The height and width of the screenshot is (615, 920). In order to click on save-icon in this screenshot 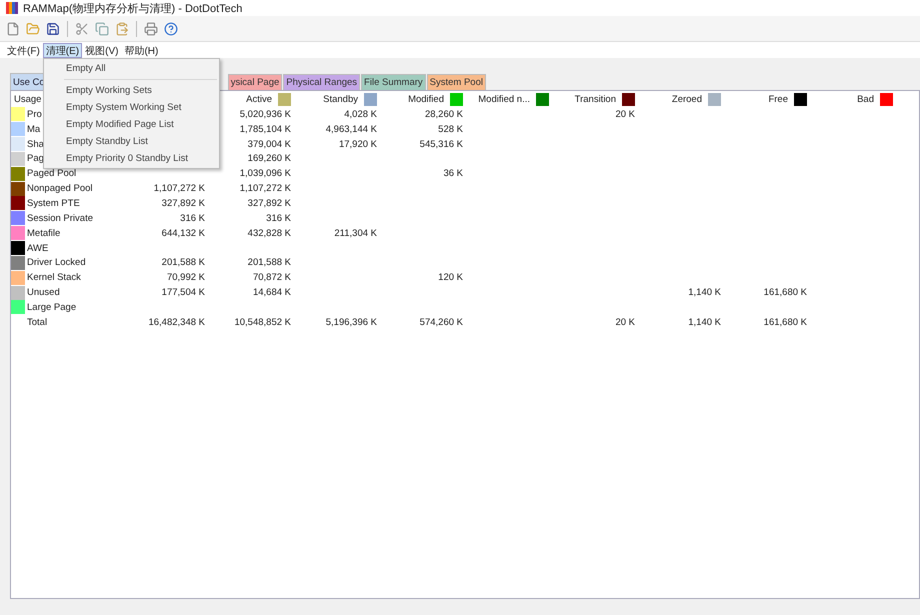, I will do `click(53, 29)`.